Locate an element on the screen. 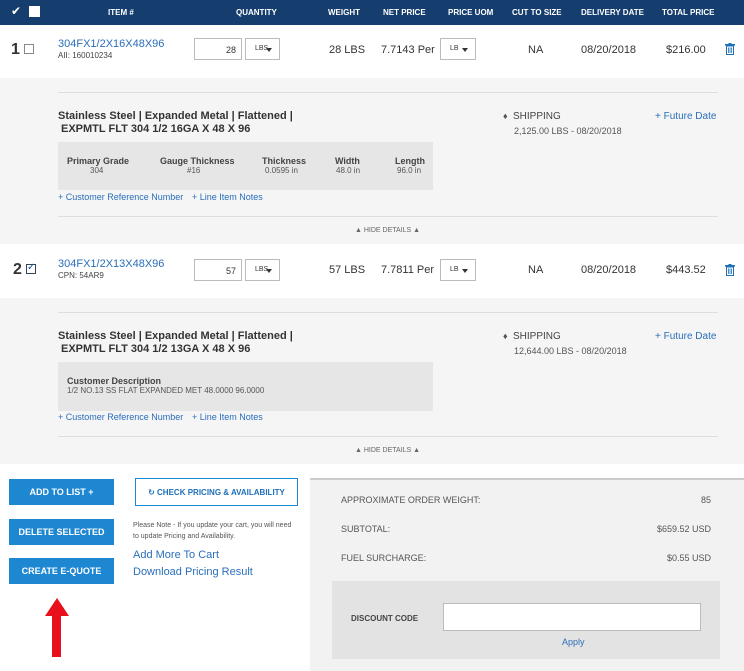 This screenshot has height=671, width=744. check-pricing-button: ↻ CHECK PRICING & AVAILABILITY is located at coordinates (216, 492).